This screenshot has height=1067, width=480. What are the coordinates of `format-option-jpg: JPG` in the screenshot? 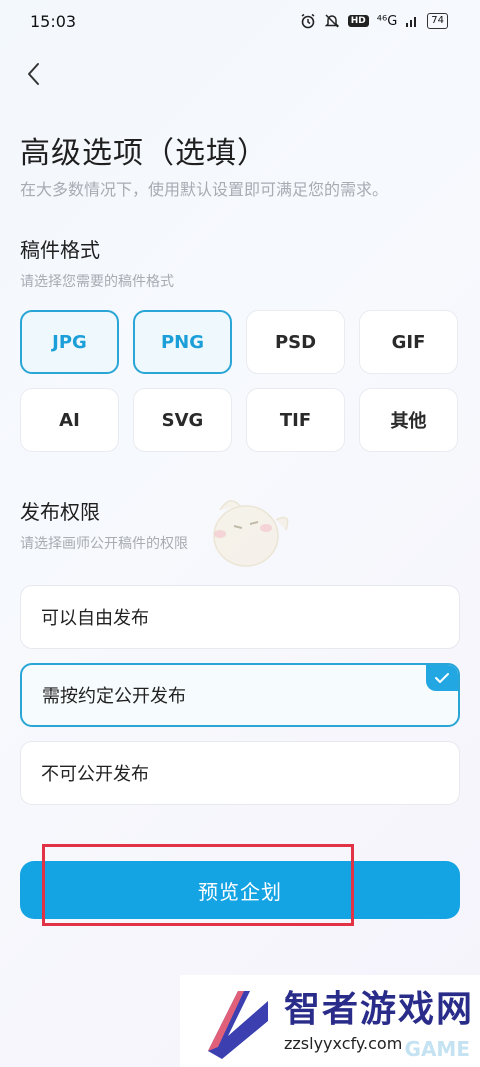 It's located at (69, 342).